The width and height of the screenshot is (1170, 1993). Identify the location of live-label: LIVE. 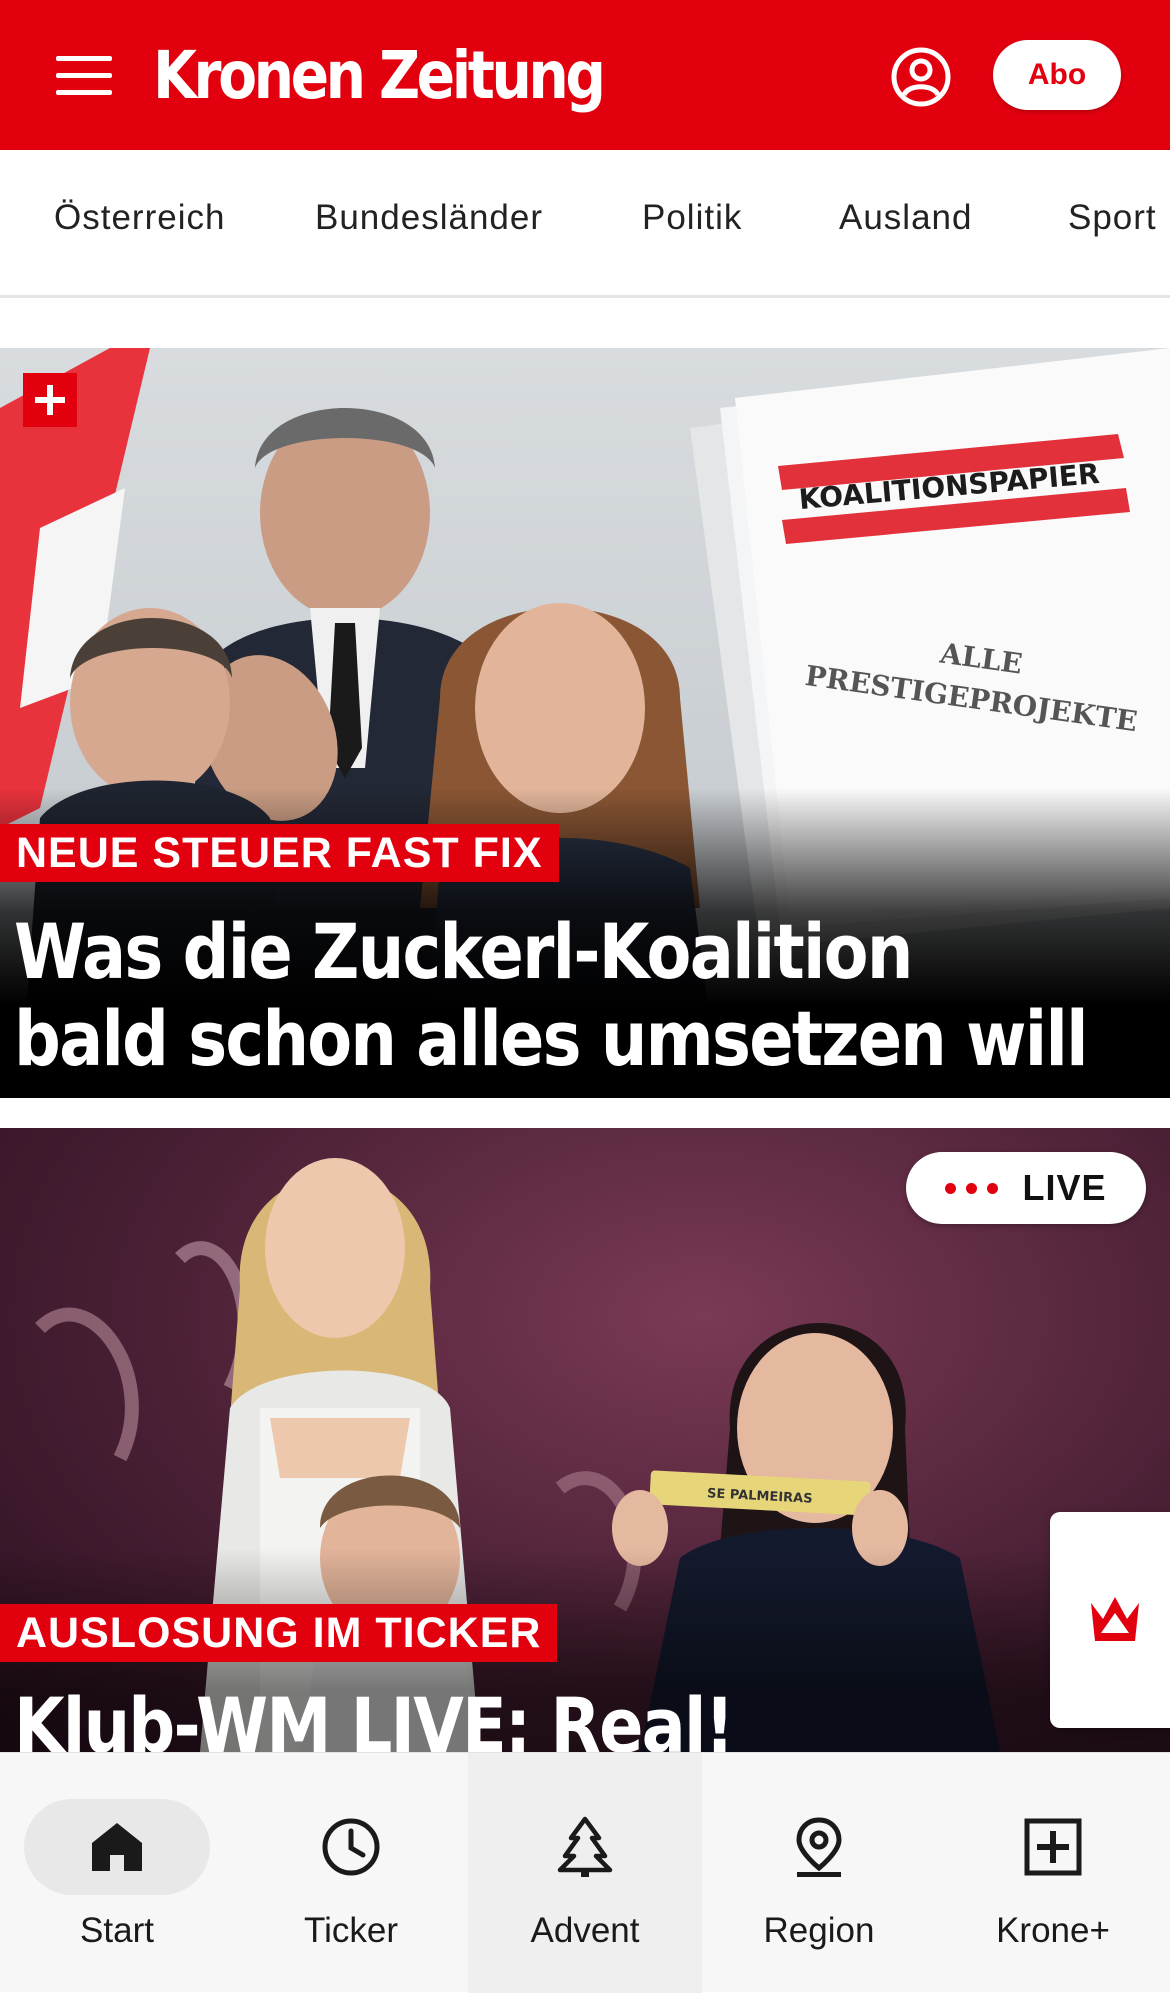
(1064, 1187).